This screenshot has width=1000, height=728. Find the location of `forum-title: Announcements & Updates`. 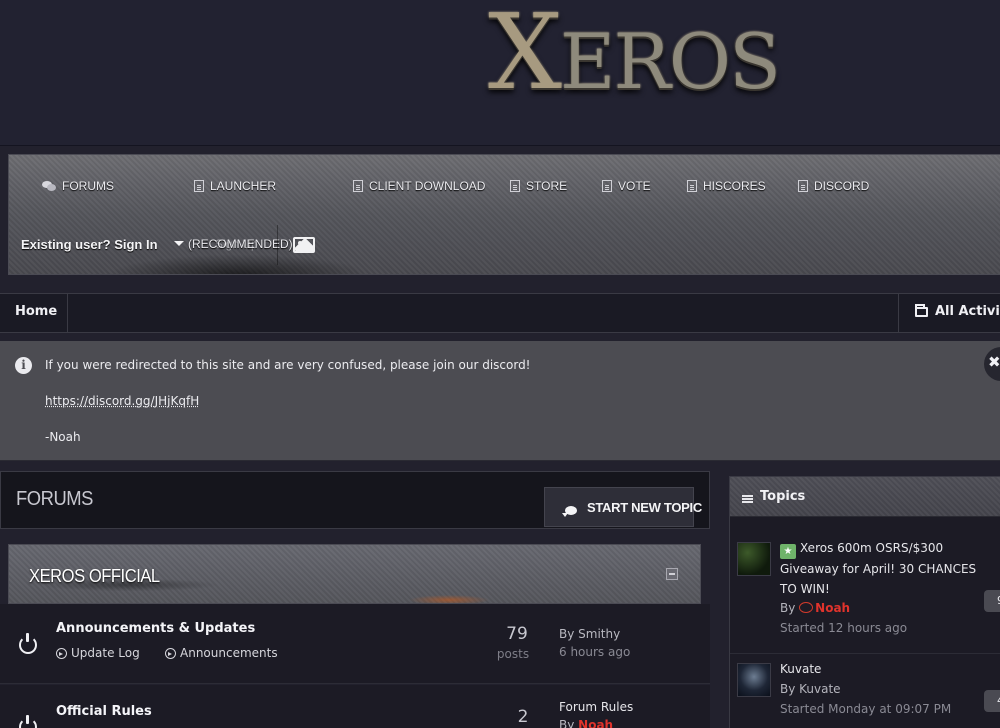

forum-title: Announcements & Updates is located at coordinates (155, 628).